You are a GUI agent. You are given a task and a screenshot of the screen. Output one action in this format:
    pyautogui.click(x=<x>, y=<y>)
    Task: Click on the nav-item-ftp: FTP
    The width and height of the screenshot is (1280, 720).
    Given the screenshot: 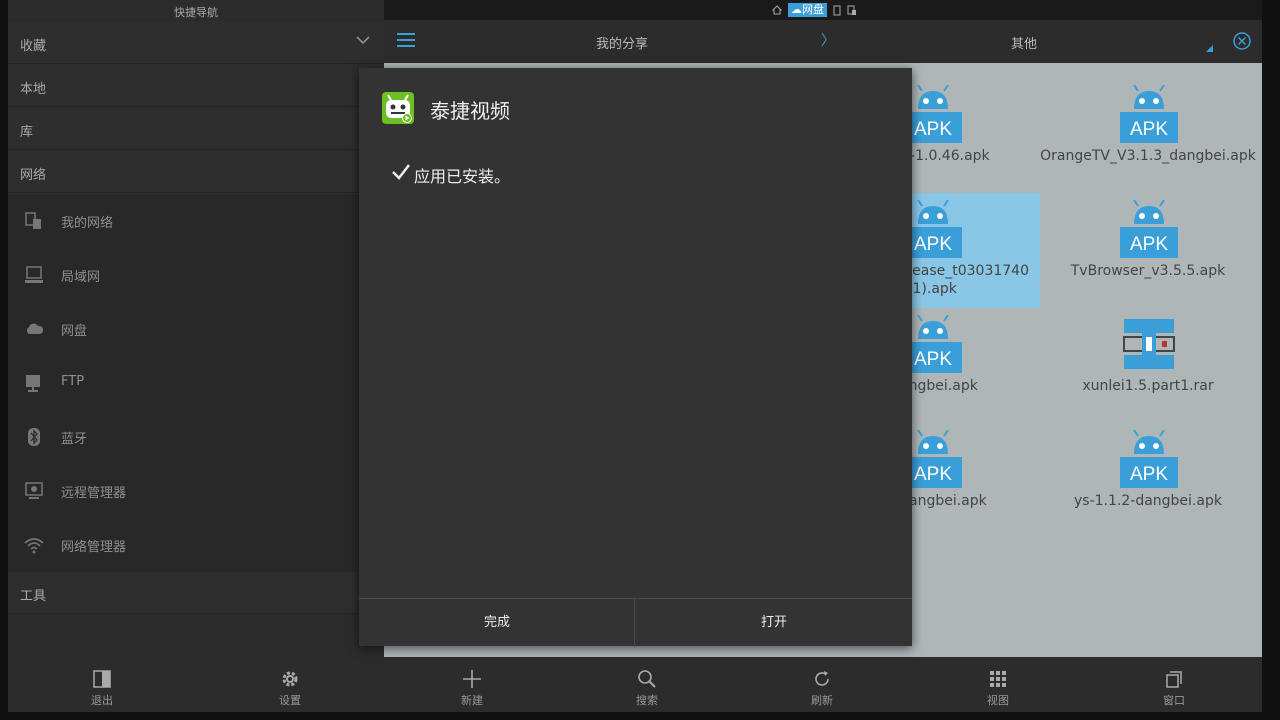 What is the action you would take?
    pyautogui.click(x=196, y=383)
    